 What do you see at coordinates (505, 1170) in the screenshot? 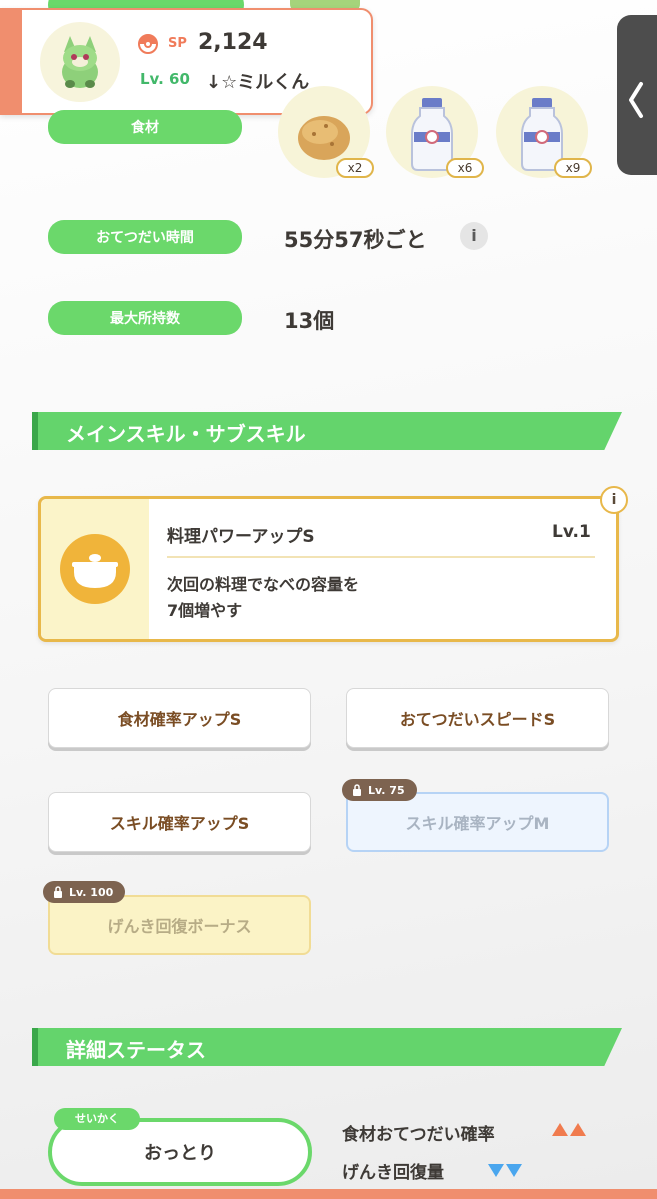
I see `down-arrows` at bounding box center [505, 1170].